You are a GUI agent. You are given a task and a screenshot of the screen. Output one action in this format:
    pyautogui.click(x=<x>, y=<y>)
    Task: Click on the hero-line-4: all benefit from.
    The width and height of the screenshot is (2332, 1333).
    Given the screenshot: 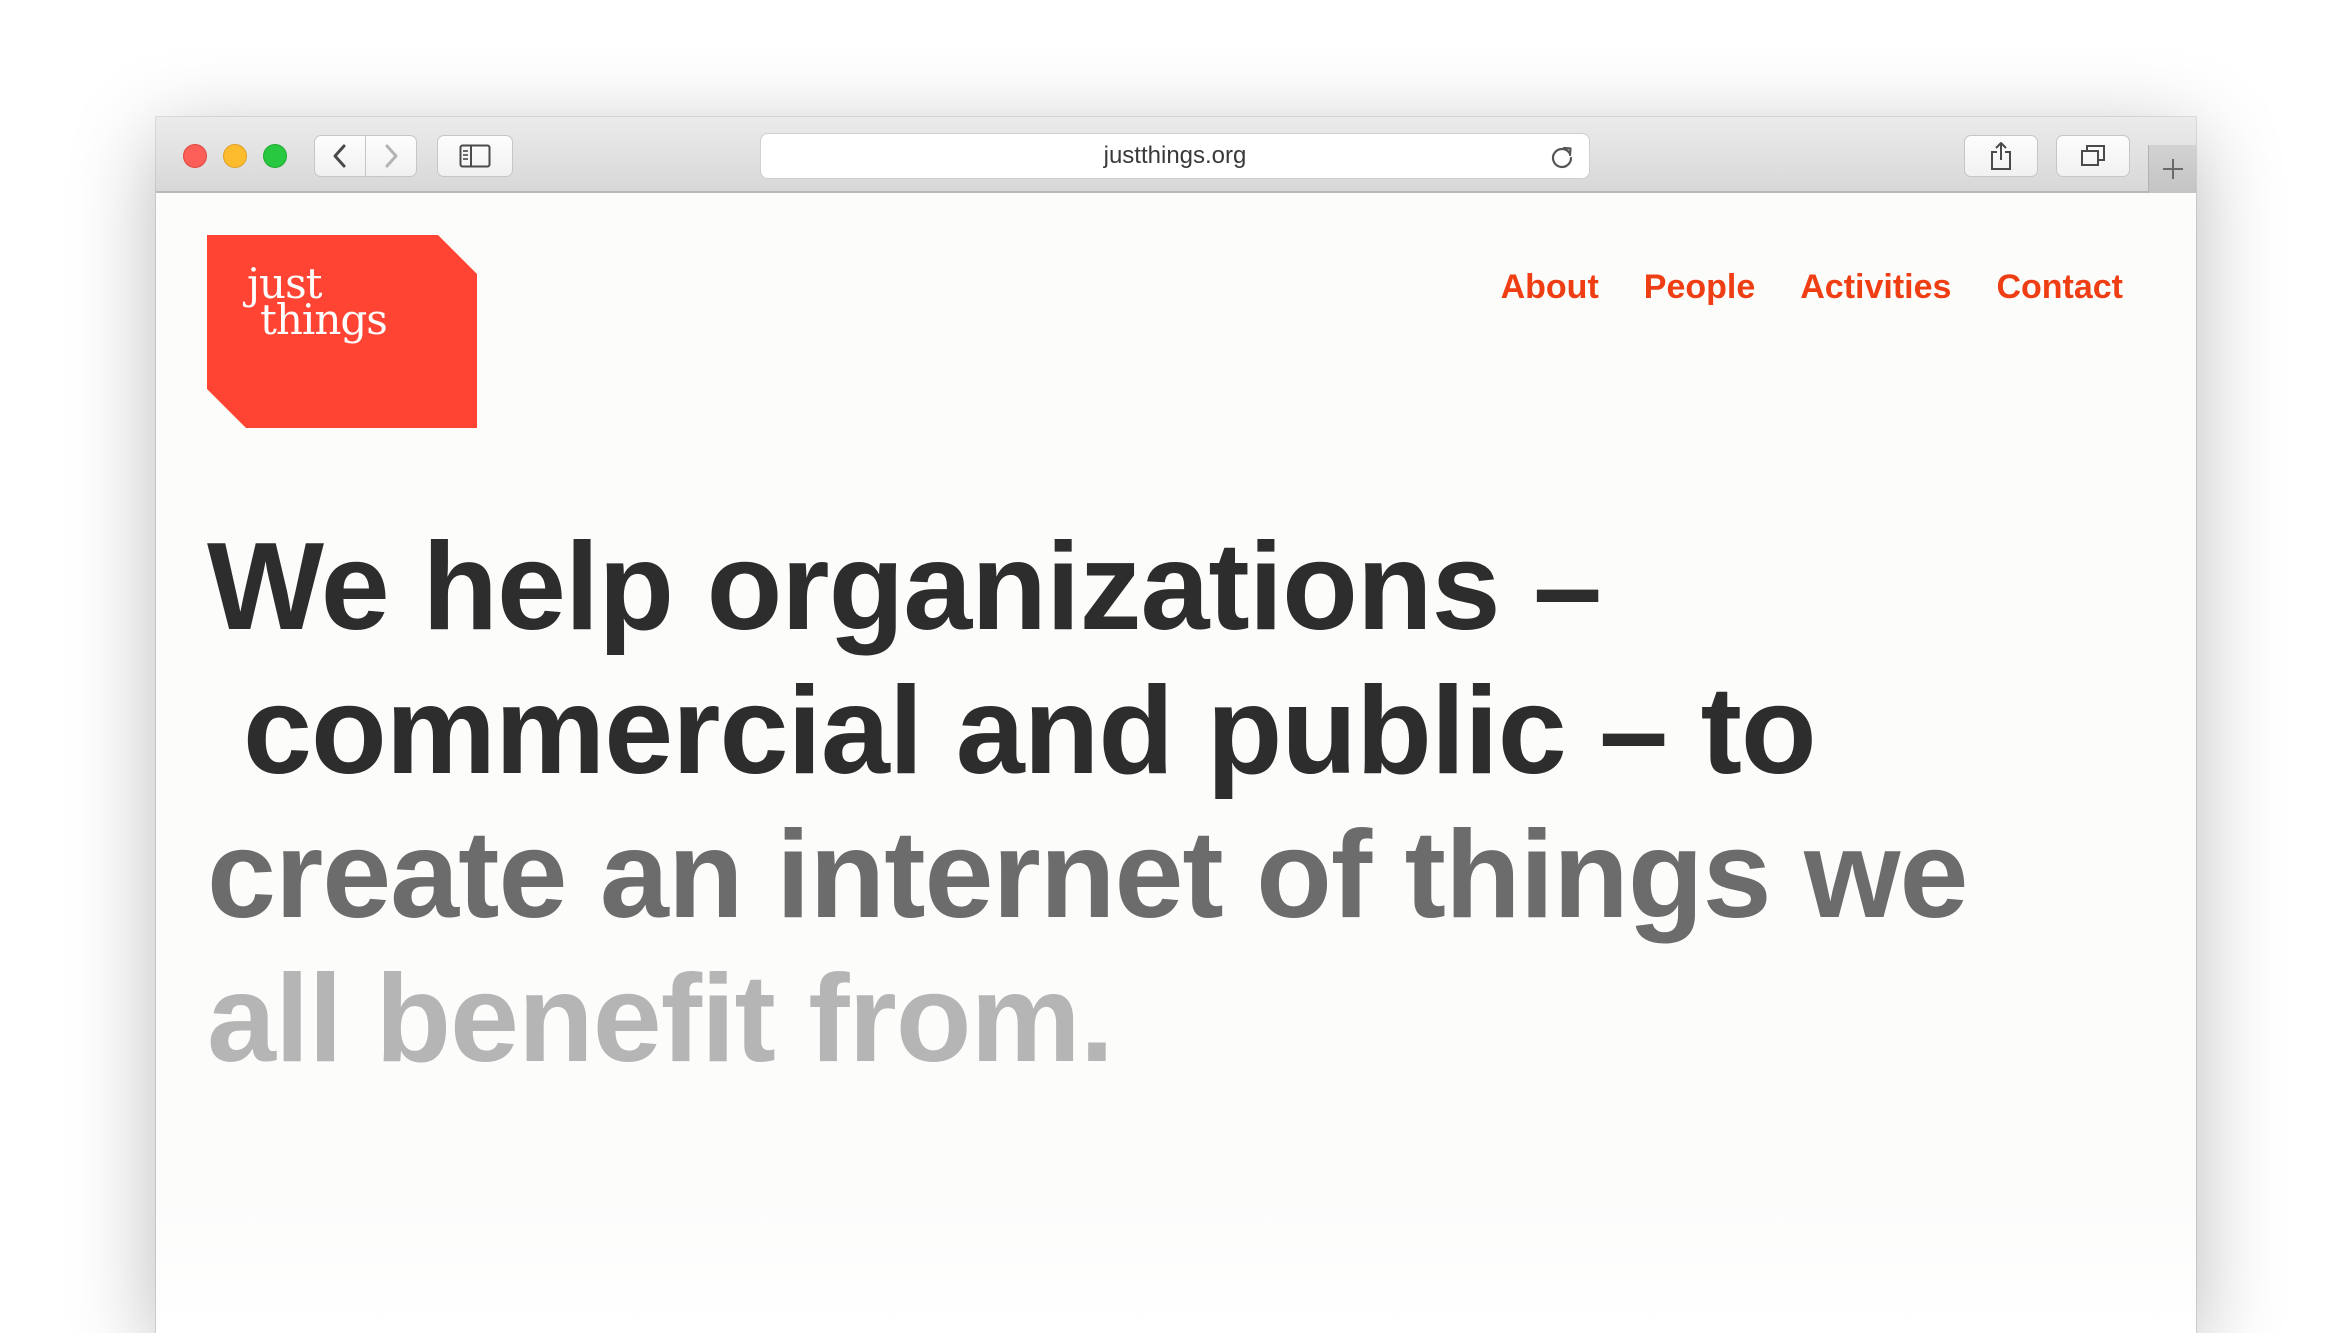 What is the action you would take?
    pyautogui.click(x=660, y=1019)
    